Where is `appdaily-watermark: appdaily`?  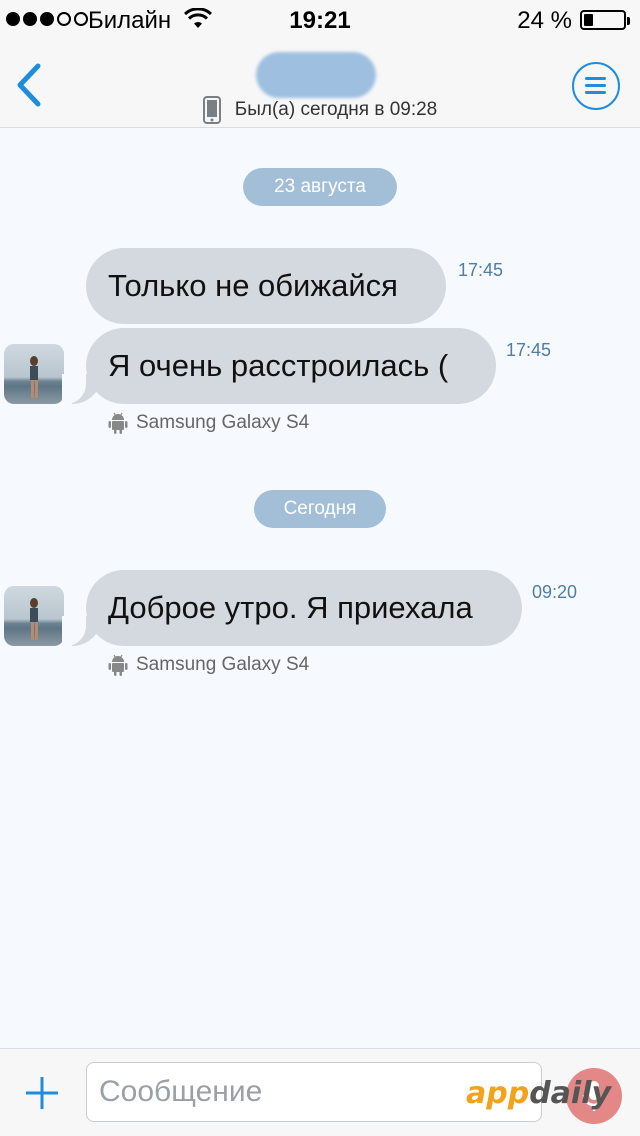
appdaily-watermark: appdaily is located at coordinates (538, 1093).